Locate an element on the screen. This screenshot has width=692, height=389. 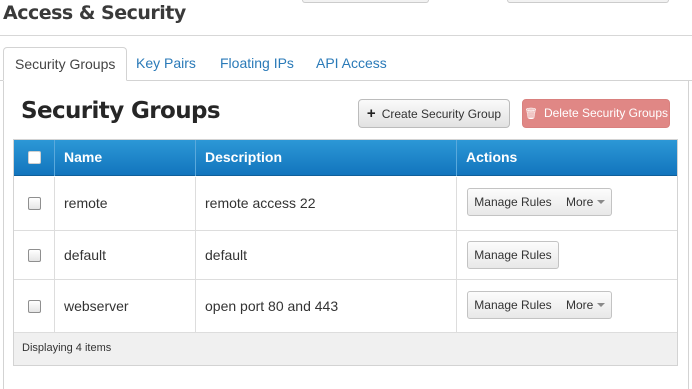
column-header-name: Name is located at coordinates (83, 158).